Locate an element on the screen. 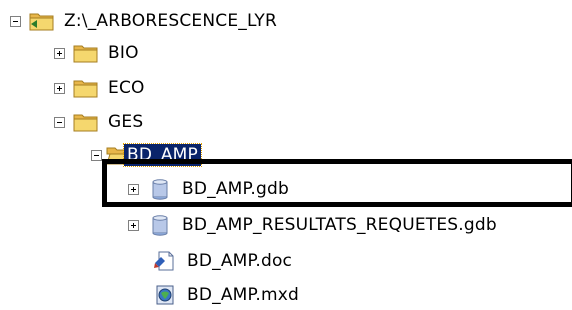 The image size is (572, 310). tree-node-label: BD_AMP.doc is located at coordinates (240, 261).